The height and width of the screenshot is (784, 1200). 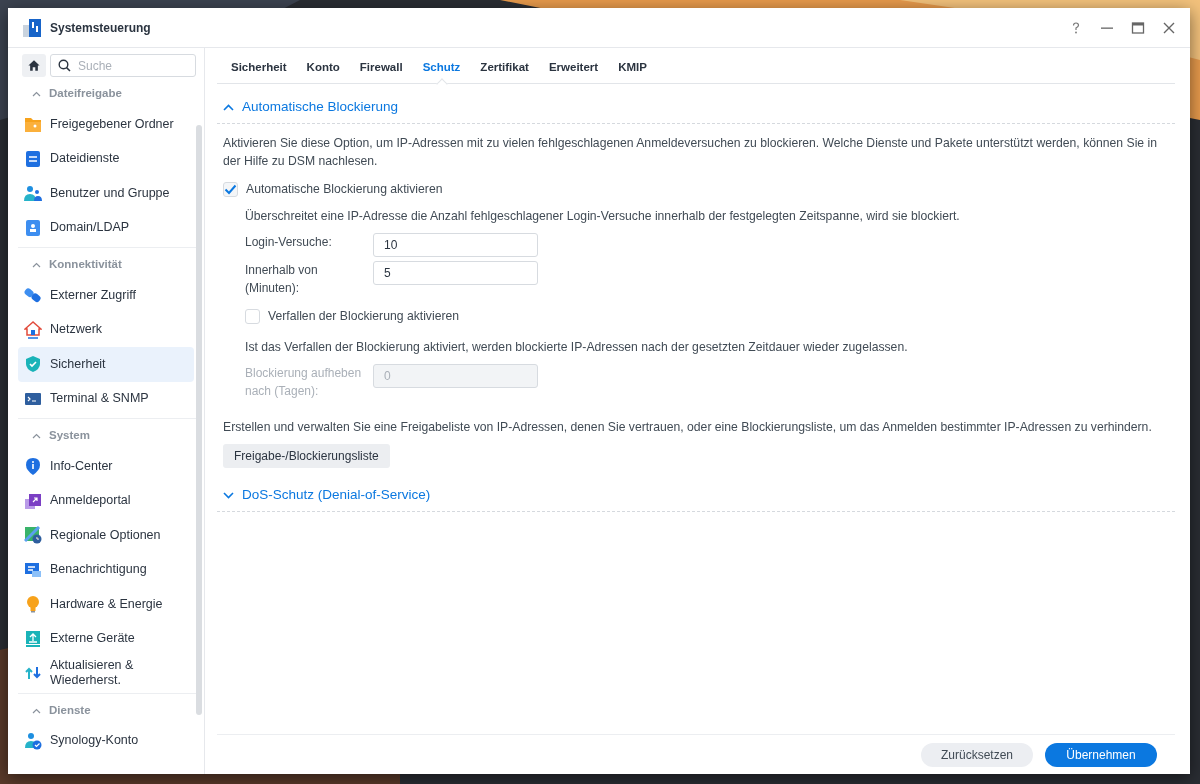 What do you see at coordinates (33, 535) in the screenshot?
I see `map-clock-icon` at bounding box center [33, 535].